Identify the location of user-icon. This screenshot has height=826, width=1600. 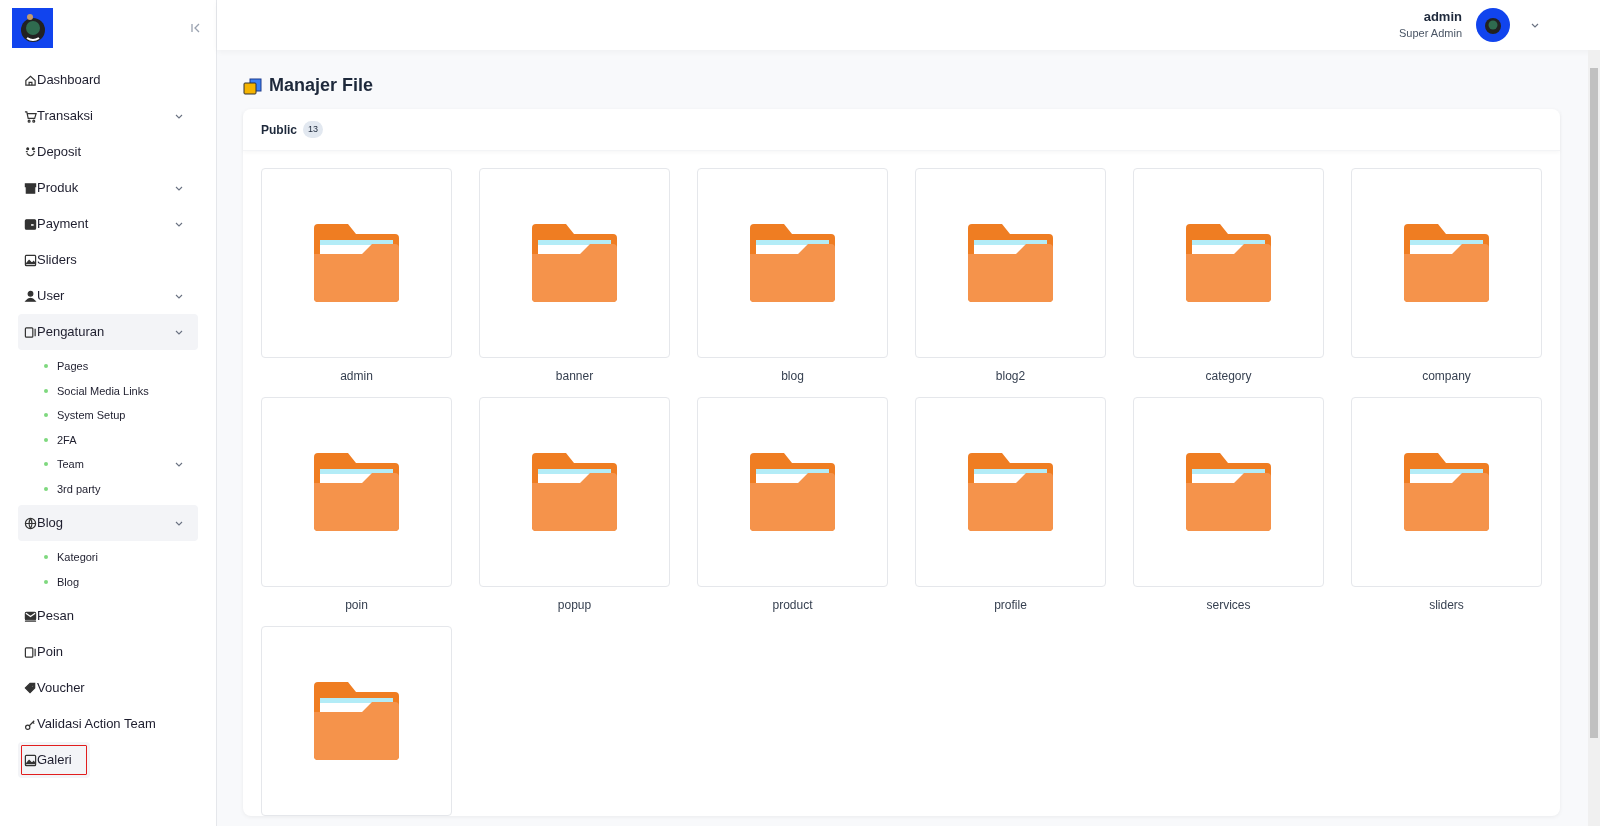
(30, 296).